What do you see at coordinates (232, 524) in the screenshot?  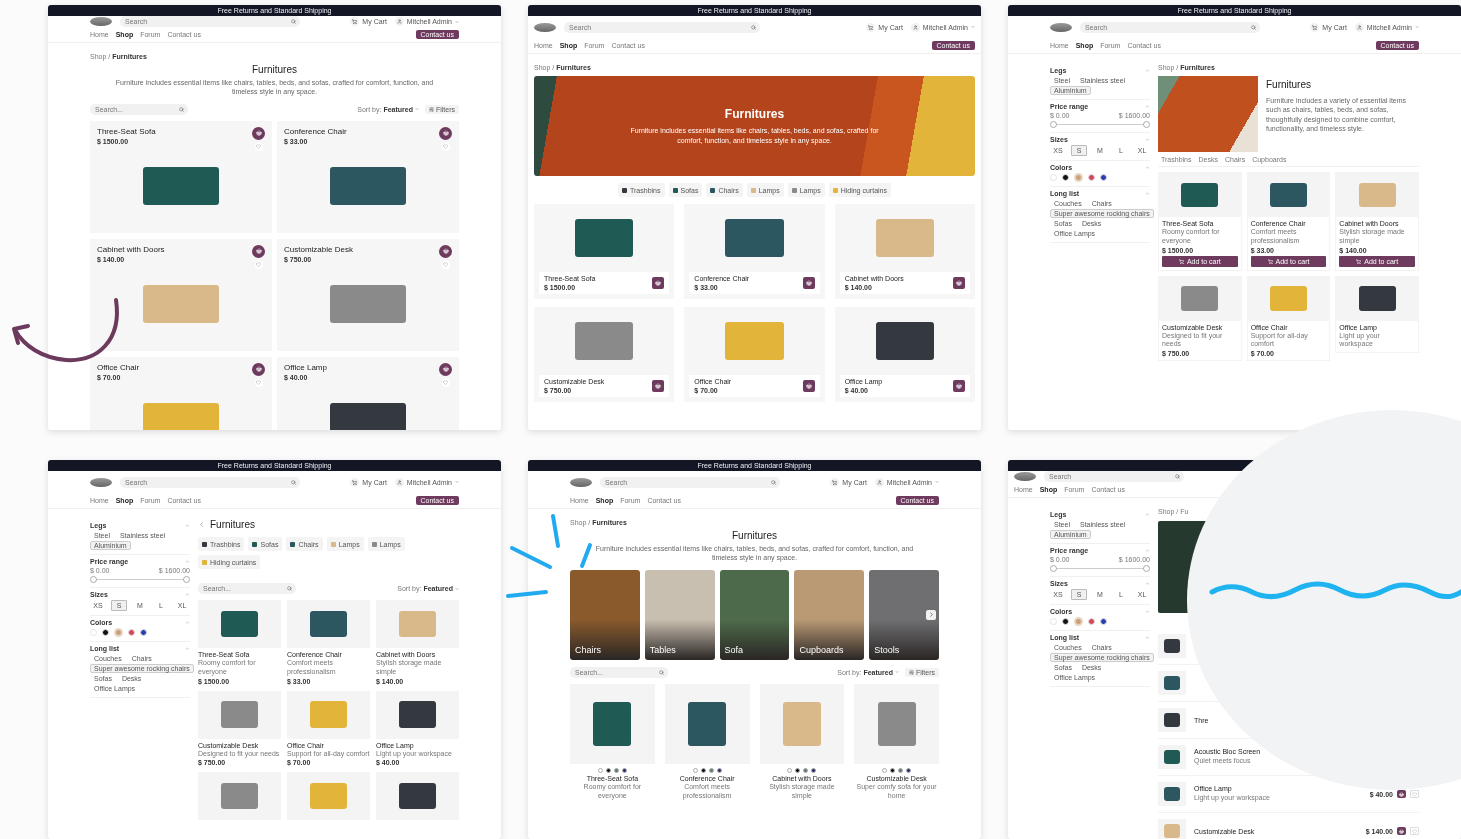 I see `page-title: Furnitures` at bounding box center [232, 524].